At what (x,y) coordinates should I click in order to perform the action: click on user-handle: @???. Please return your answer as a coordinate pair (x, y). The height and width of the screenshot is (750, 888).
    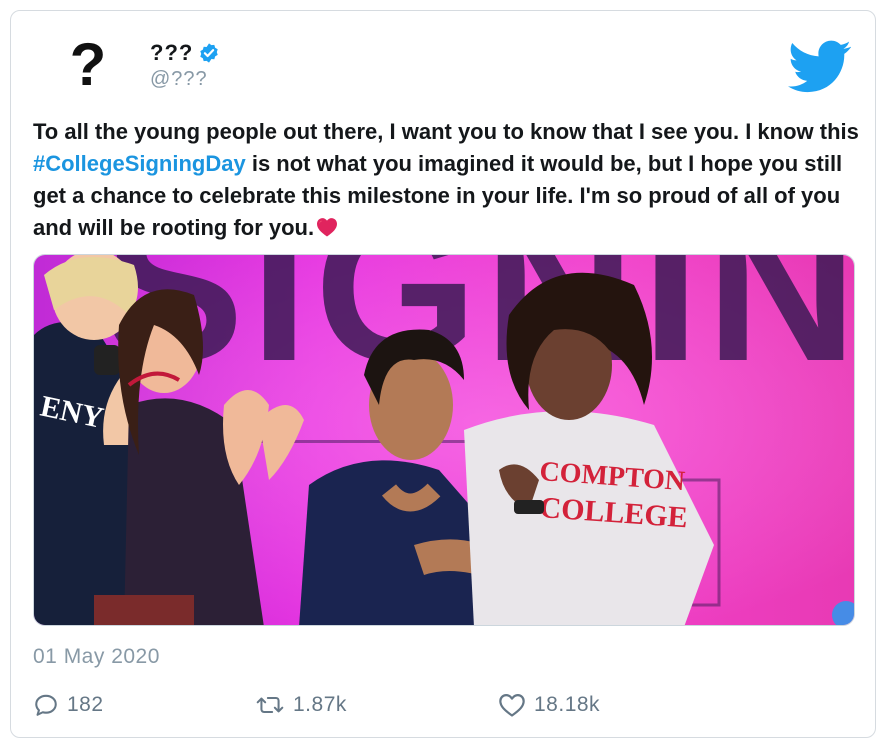
    Looking at the image, I should click on (179, 79).